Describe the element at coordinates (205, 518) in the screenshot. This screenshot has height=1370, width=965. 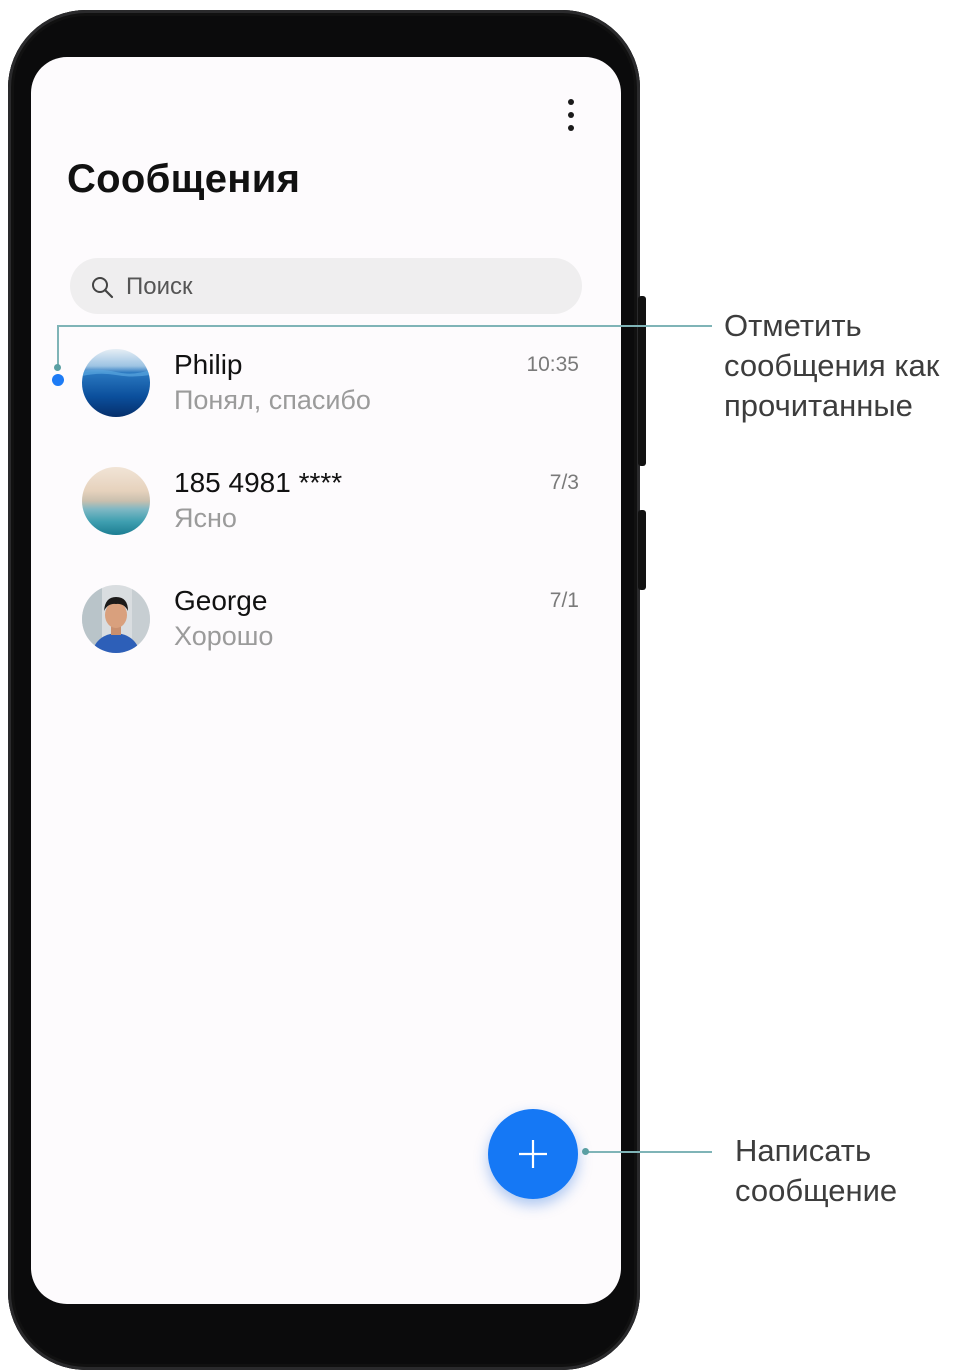
I see `message-preview: Ясно` at that location.